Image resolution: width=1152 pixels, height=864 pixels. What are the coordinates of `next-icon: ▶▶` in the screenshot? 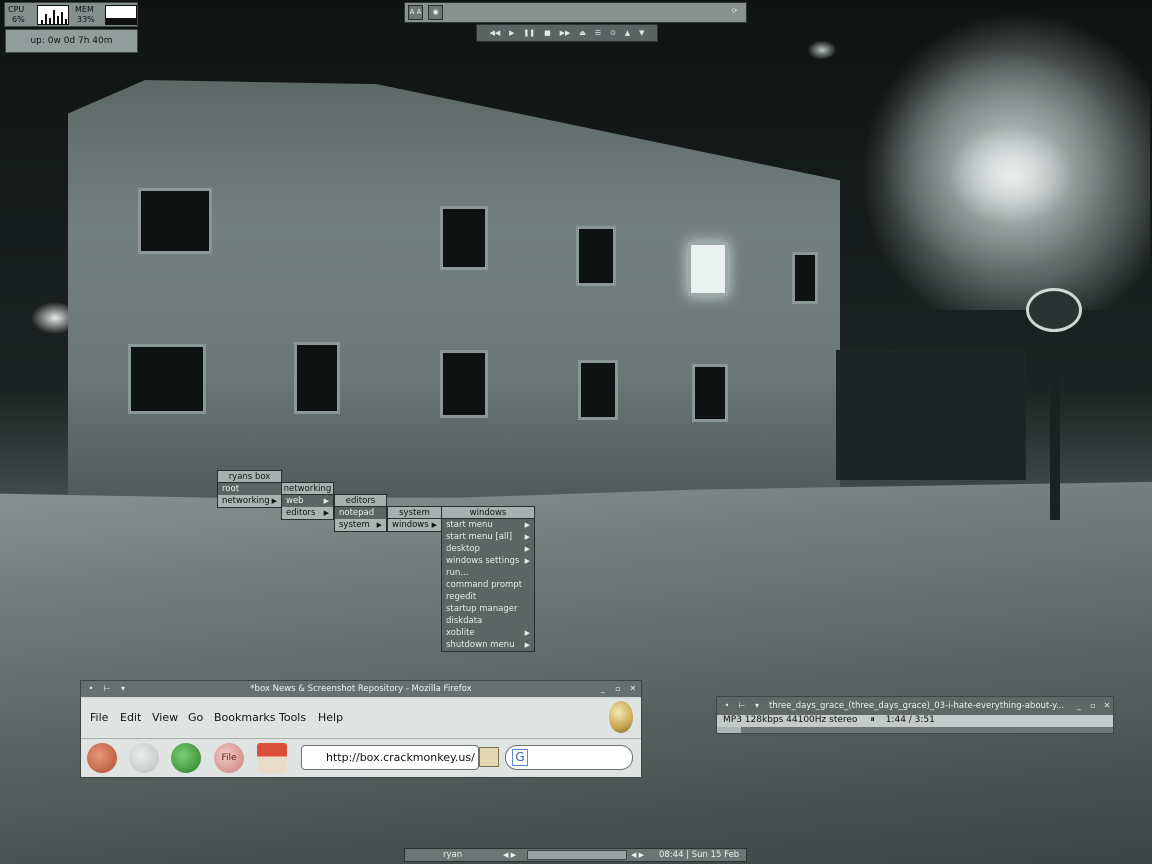 It's located at (565, 33).